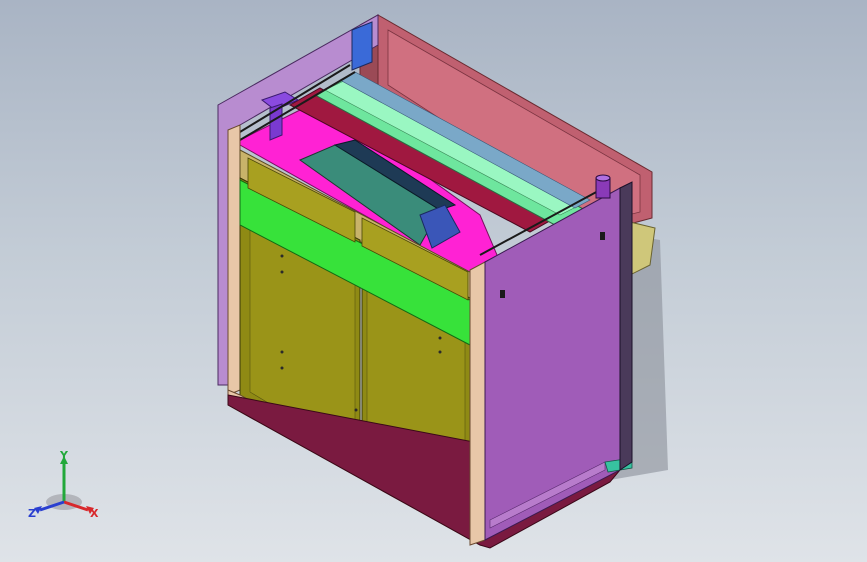  Describe the element at coordinates (362, 46) in the screenshot. I see `motor-mount` at that location.